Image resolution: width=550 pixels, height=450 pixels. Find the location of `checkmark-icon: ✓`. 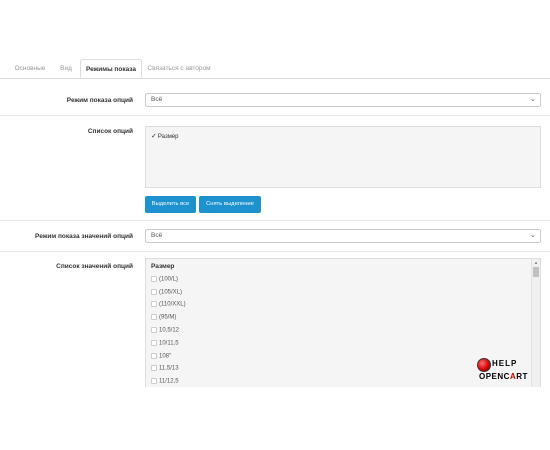

checkmark-icon: ✓ is located at coordinates (154, 136).